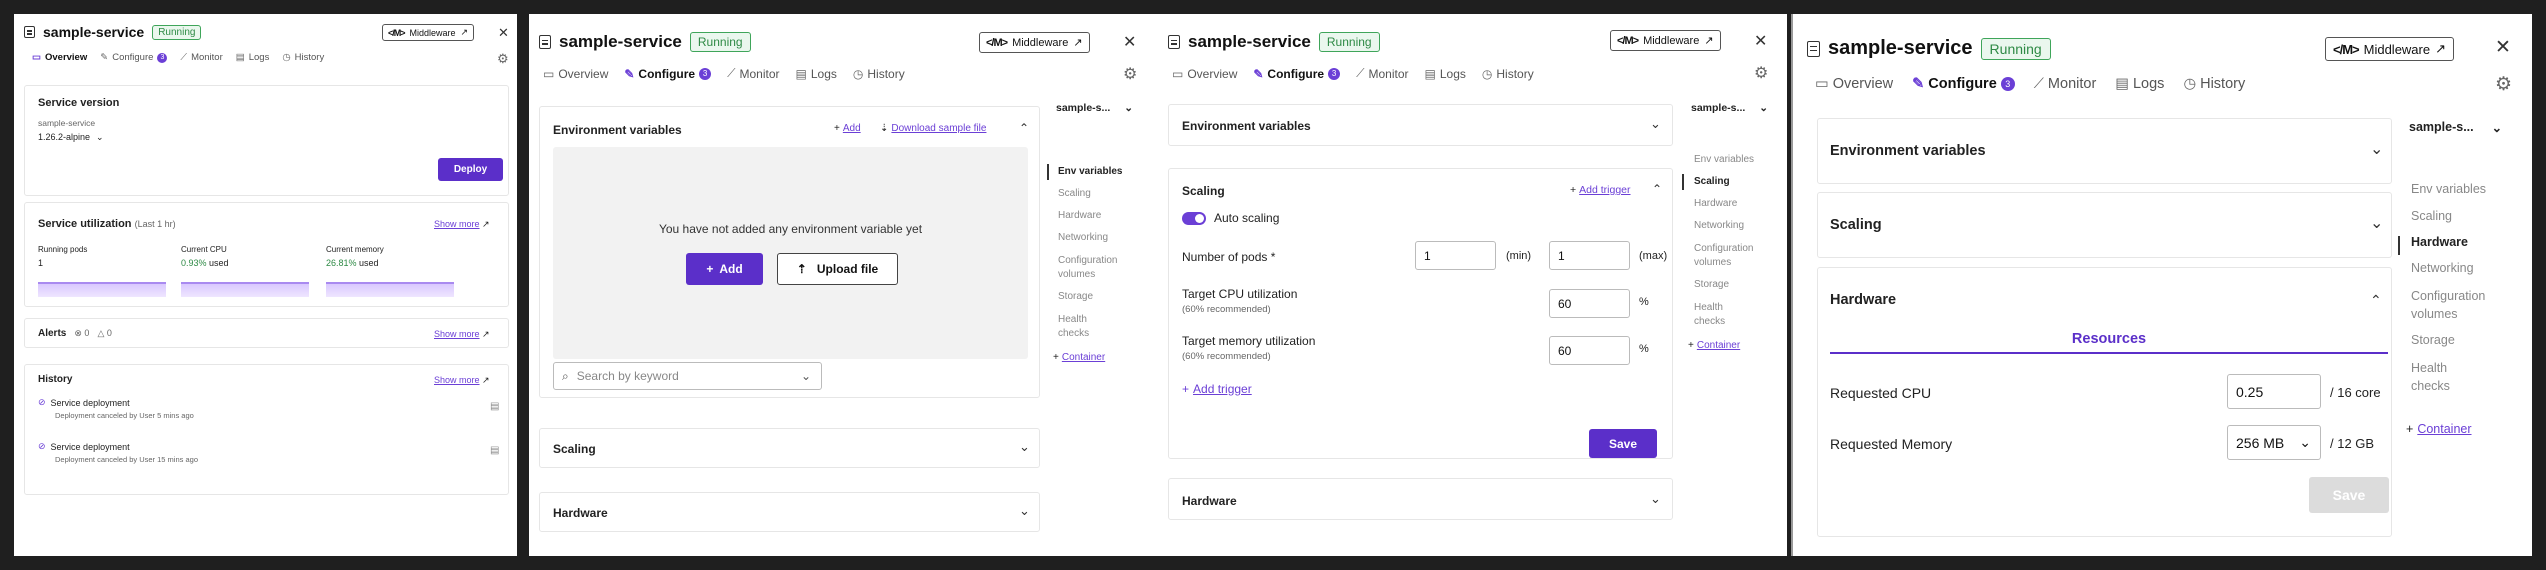 Image resolution: width=2546 pixels, height=570 pixels. I want to click on search-input: ⌕ Search by keyword ⌄, so click(687, 376).